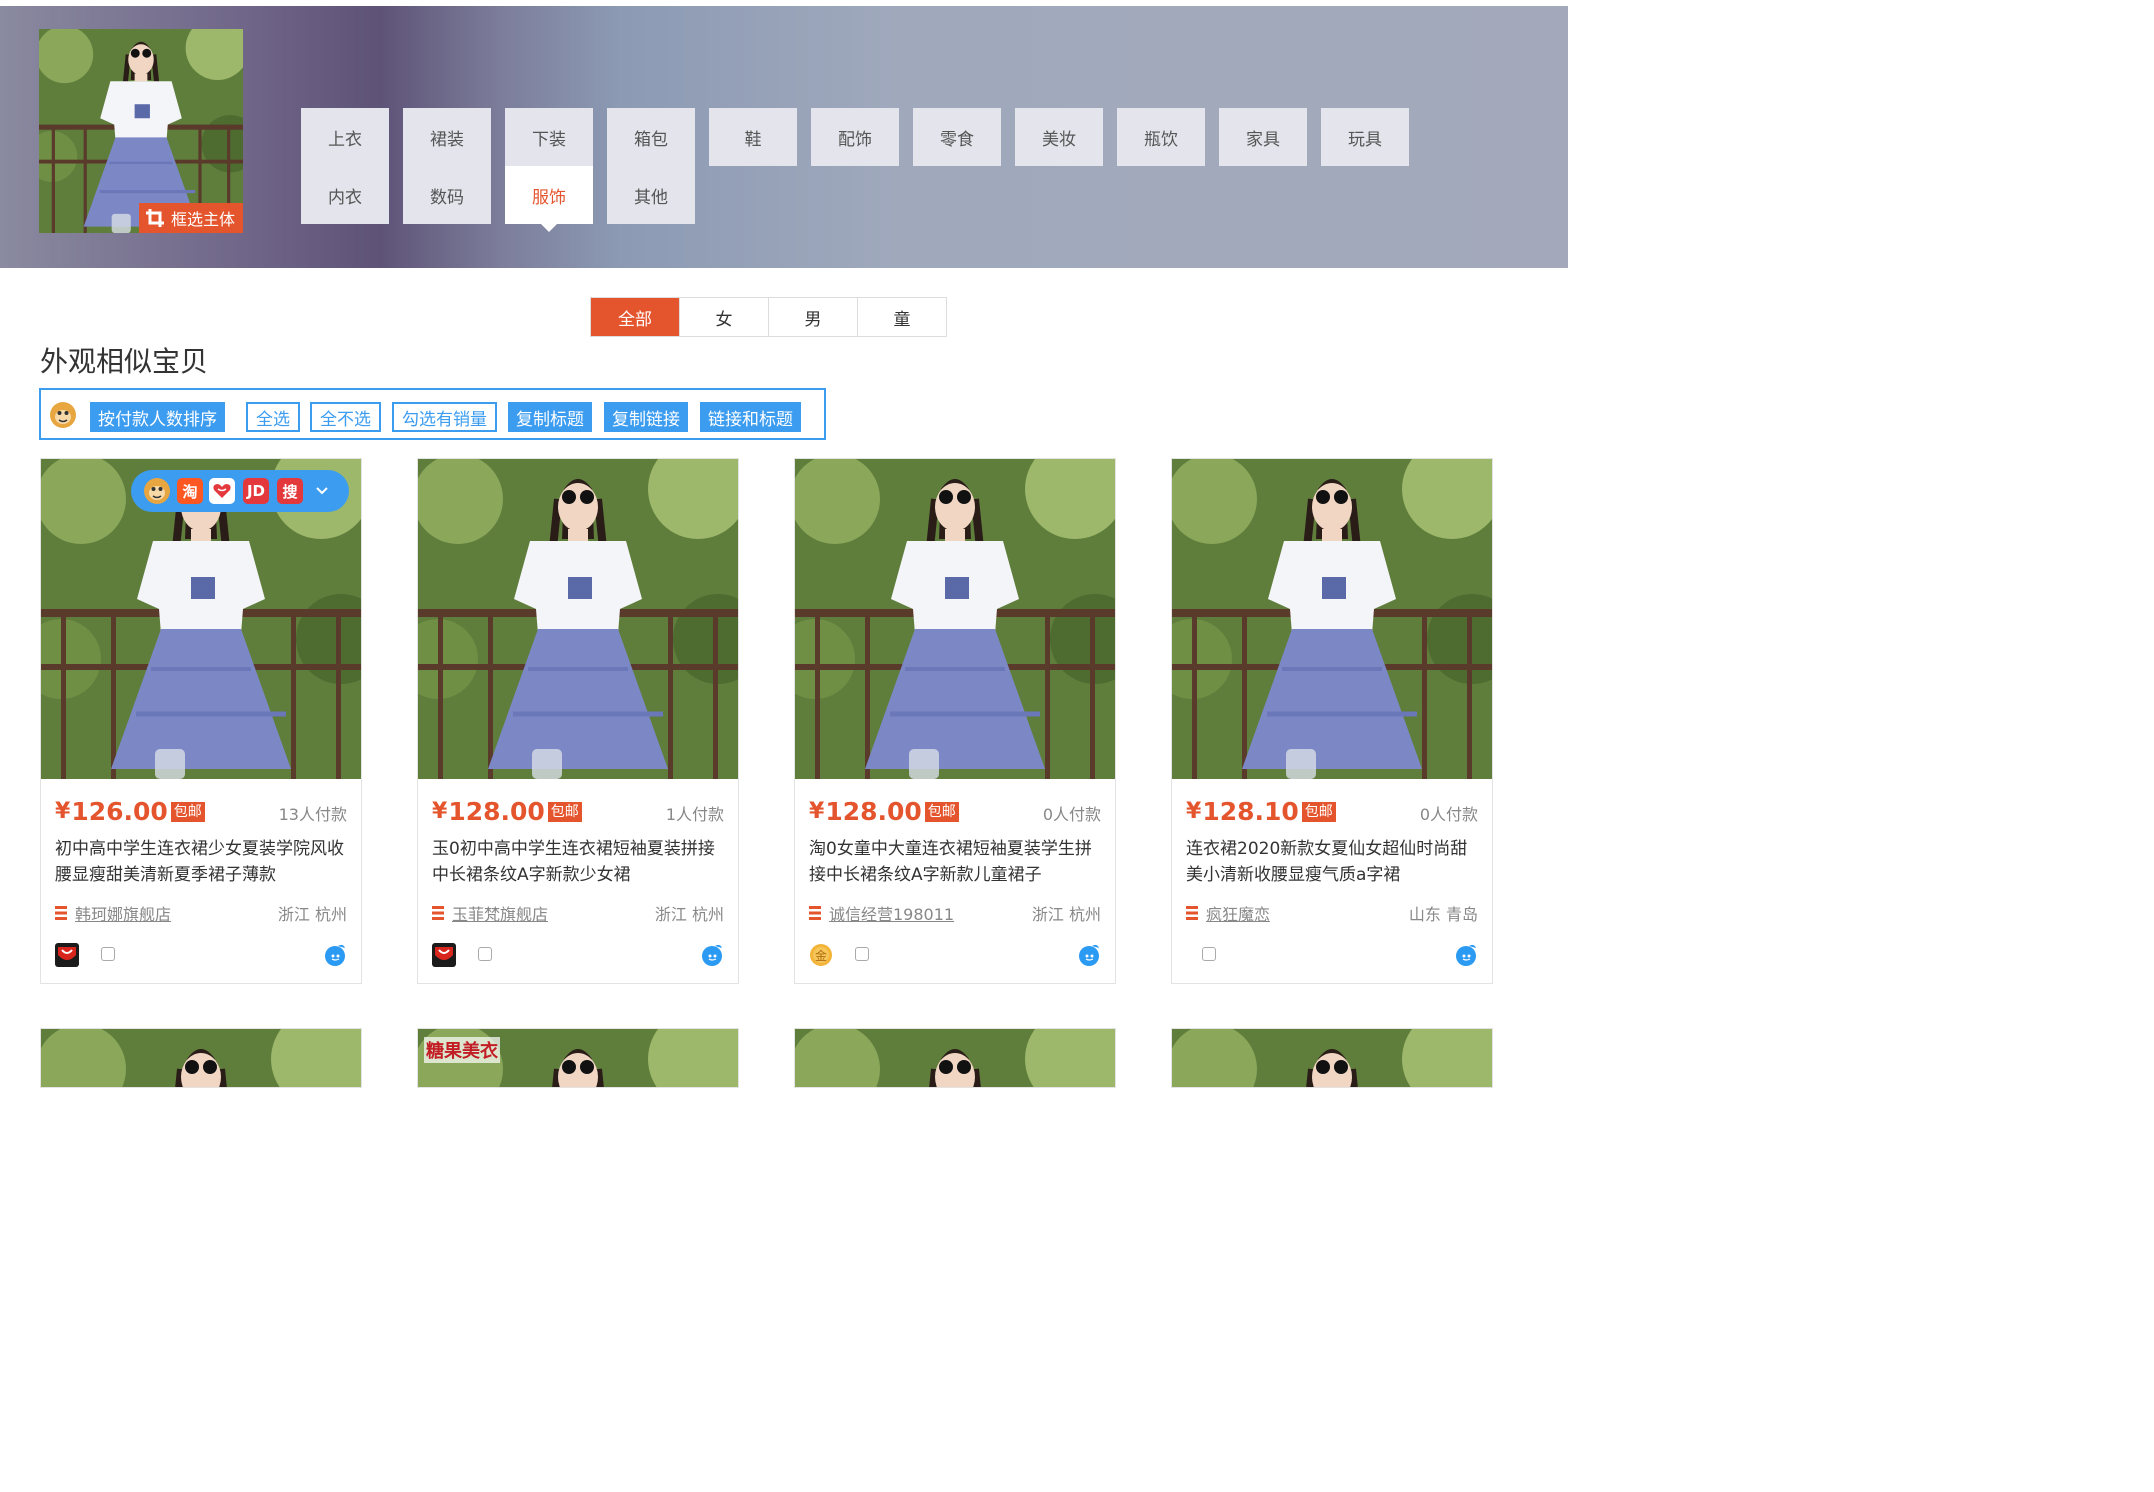  What do you see at coordinates (500, 913) in the screenshot?
I see `shop-link: 玉菲梵旗舰店` at bounding box center [500, 913].